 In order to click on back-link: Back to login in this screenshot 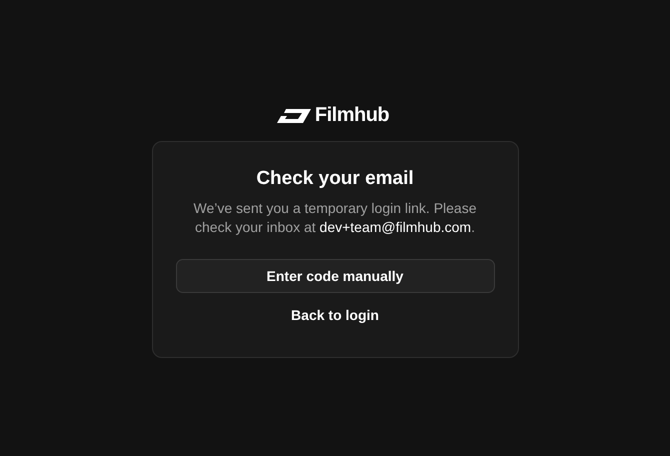, I will do `click(335, 315)`.